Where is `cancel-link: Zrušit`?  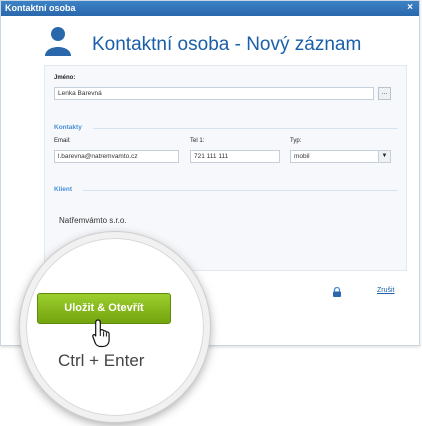
cancel-link: Zrušit is located at coordinates (386, 290).